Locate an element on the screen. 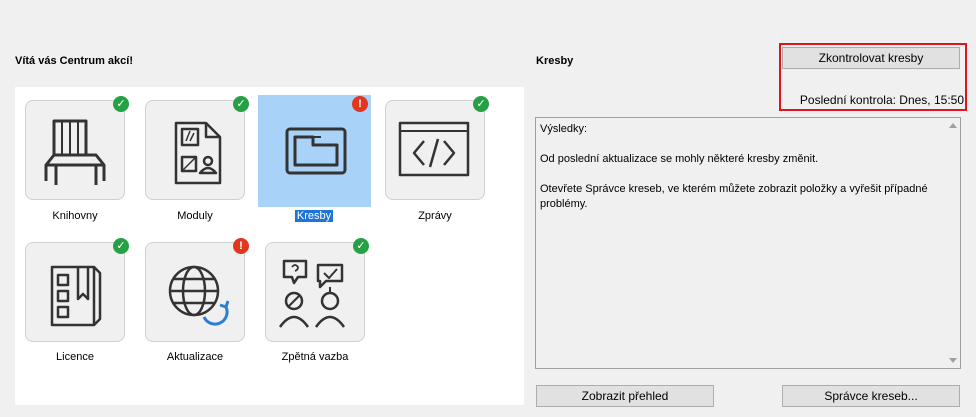 This screenshot has height=417, width=976. tile-aktualizace is located at coordinates (195, 292).